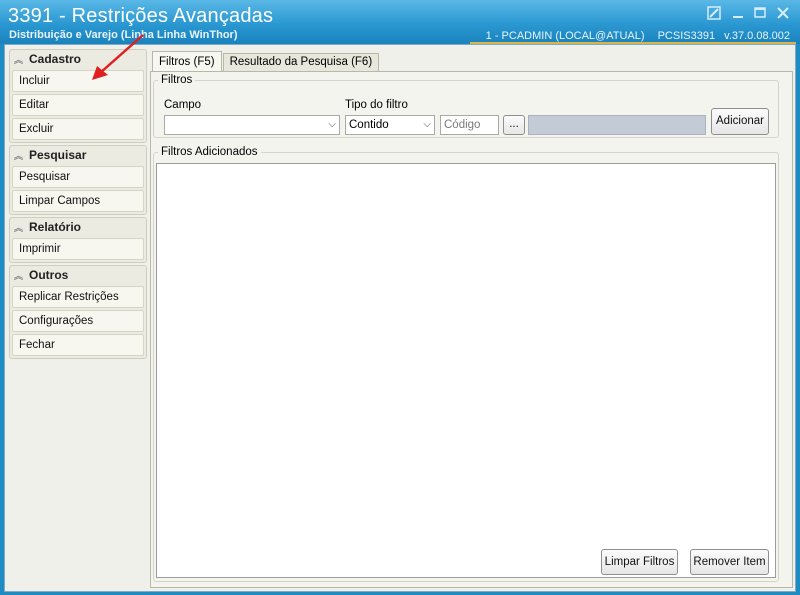 This screenshot has width=800, height=595. Describe the element at coordinates (58, 155) in the screenshot. I see `group-title: Pesquisar` at that location.